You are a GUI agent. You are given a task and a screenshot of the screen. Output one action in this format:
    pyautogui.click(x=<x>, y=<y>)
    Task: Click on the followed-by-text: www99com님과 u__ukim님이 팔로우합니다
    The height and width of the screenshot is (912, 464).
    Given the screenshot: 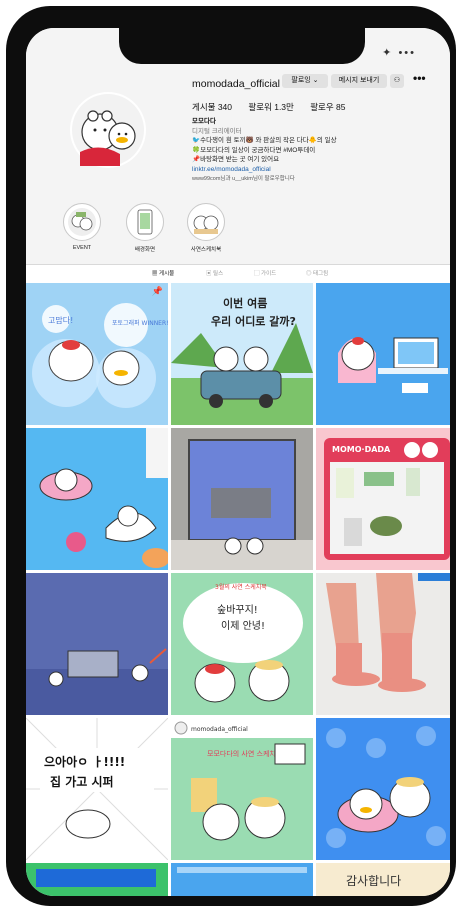 What is the action you would take?
    pyautogui.click(x=243, y=178)
    